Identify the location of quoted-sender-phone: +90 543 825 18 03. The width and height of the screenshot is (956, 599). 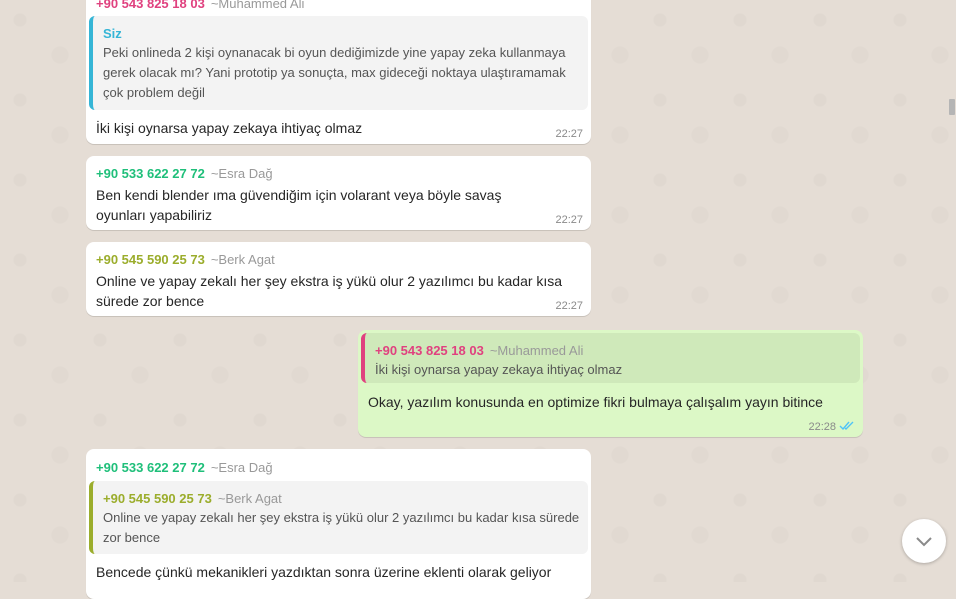
(429, 350).